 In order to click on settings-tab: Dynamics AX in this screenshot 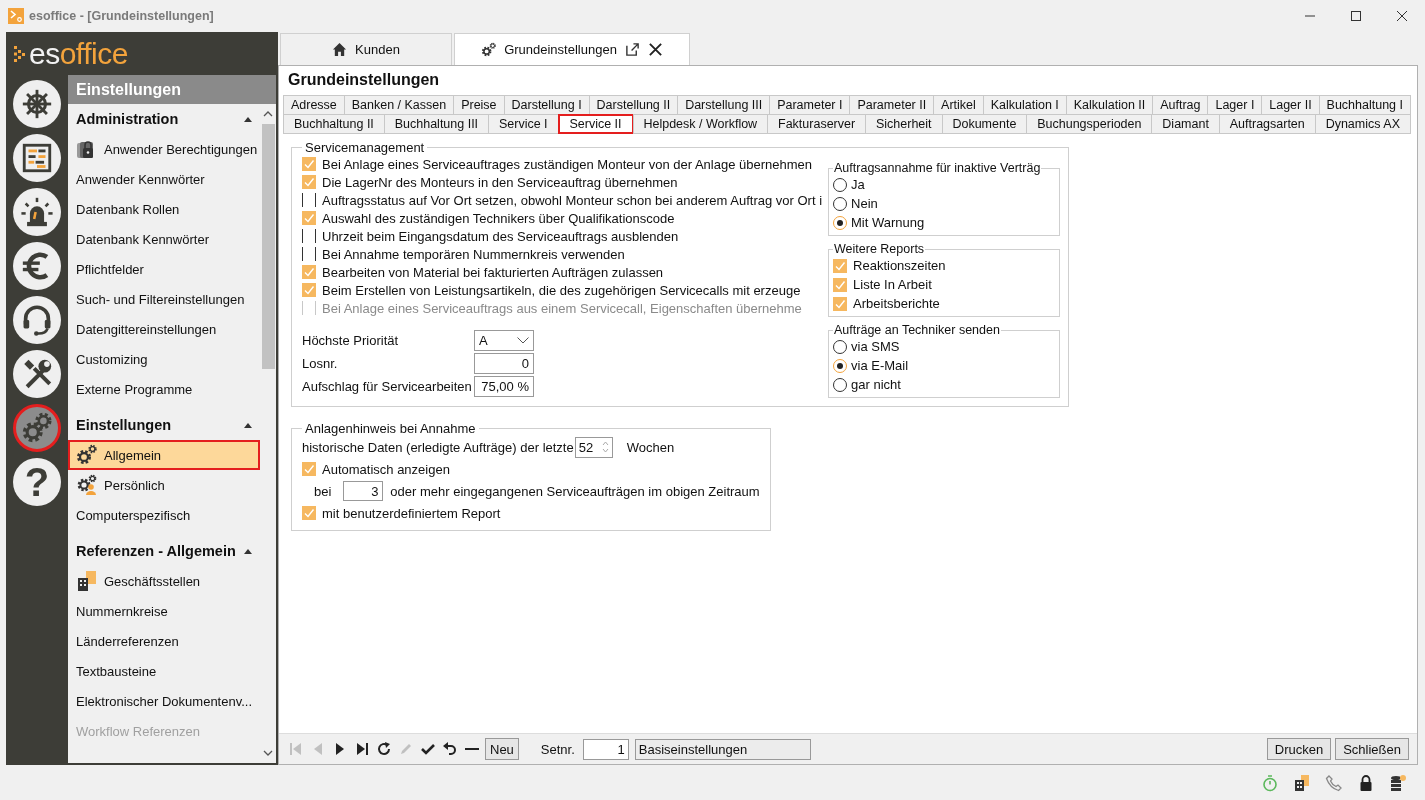, I will do `click(1362, 124)`.